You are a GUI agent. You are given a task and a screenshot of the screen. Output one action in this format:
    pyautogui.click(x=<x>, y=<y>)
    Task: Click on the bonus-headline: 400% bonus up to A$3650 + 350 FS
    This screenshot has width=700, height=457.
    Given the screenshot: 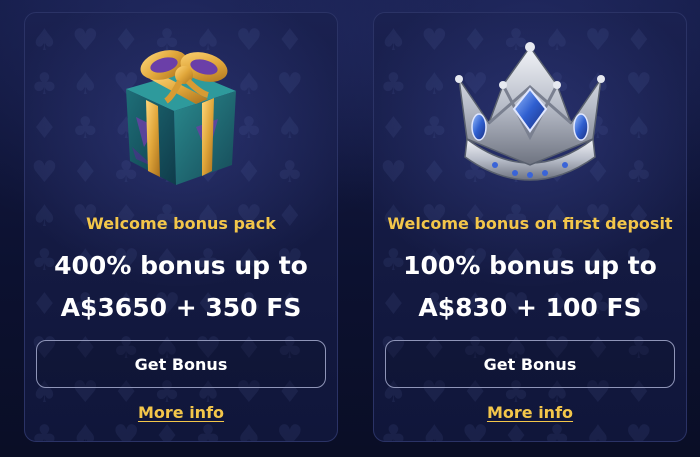 What is the action you would take?
    pyautogui.click(x=181, y=287)
    